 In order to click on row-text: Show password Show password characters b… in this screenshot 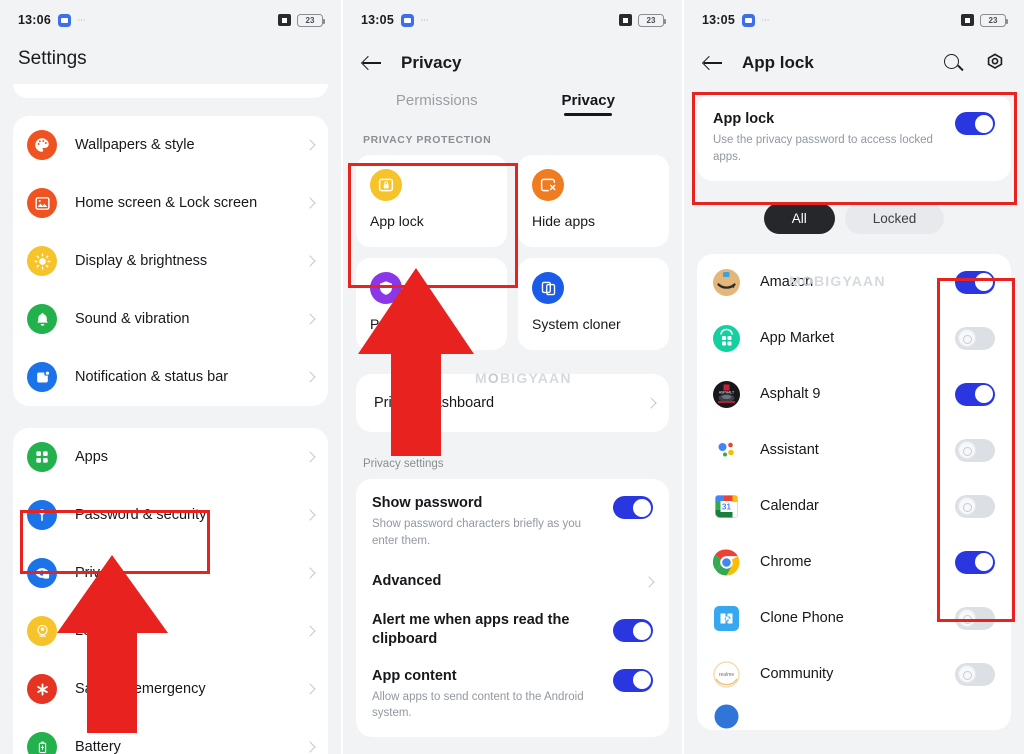, I will do `click(492, 521)`.